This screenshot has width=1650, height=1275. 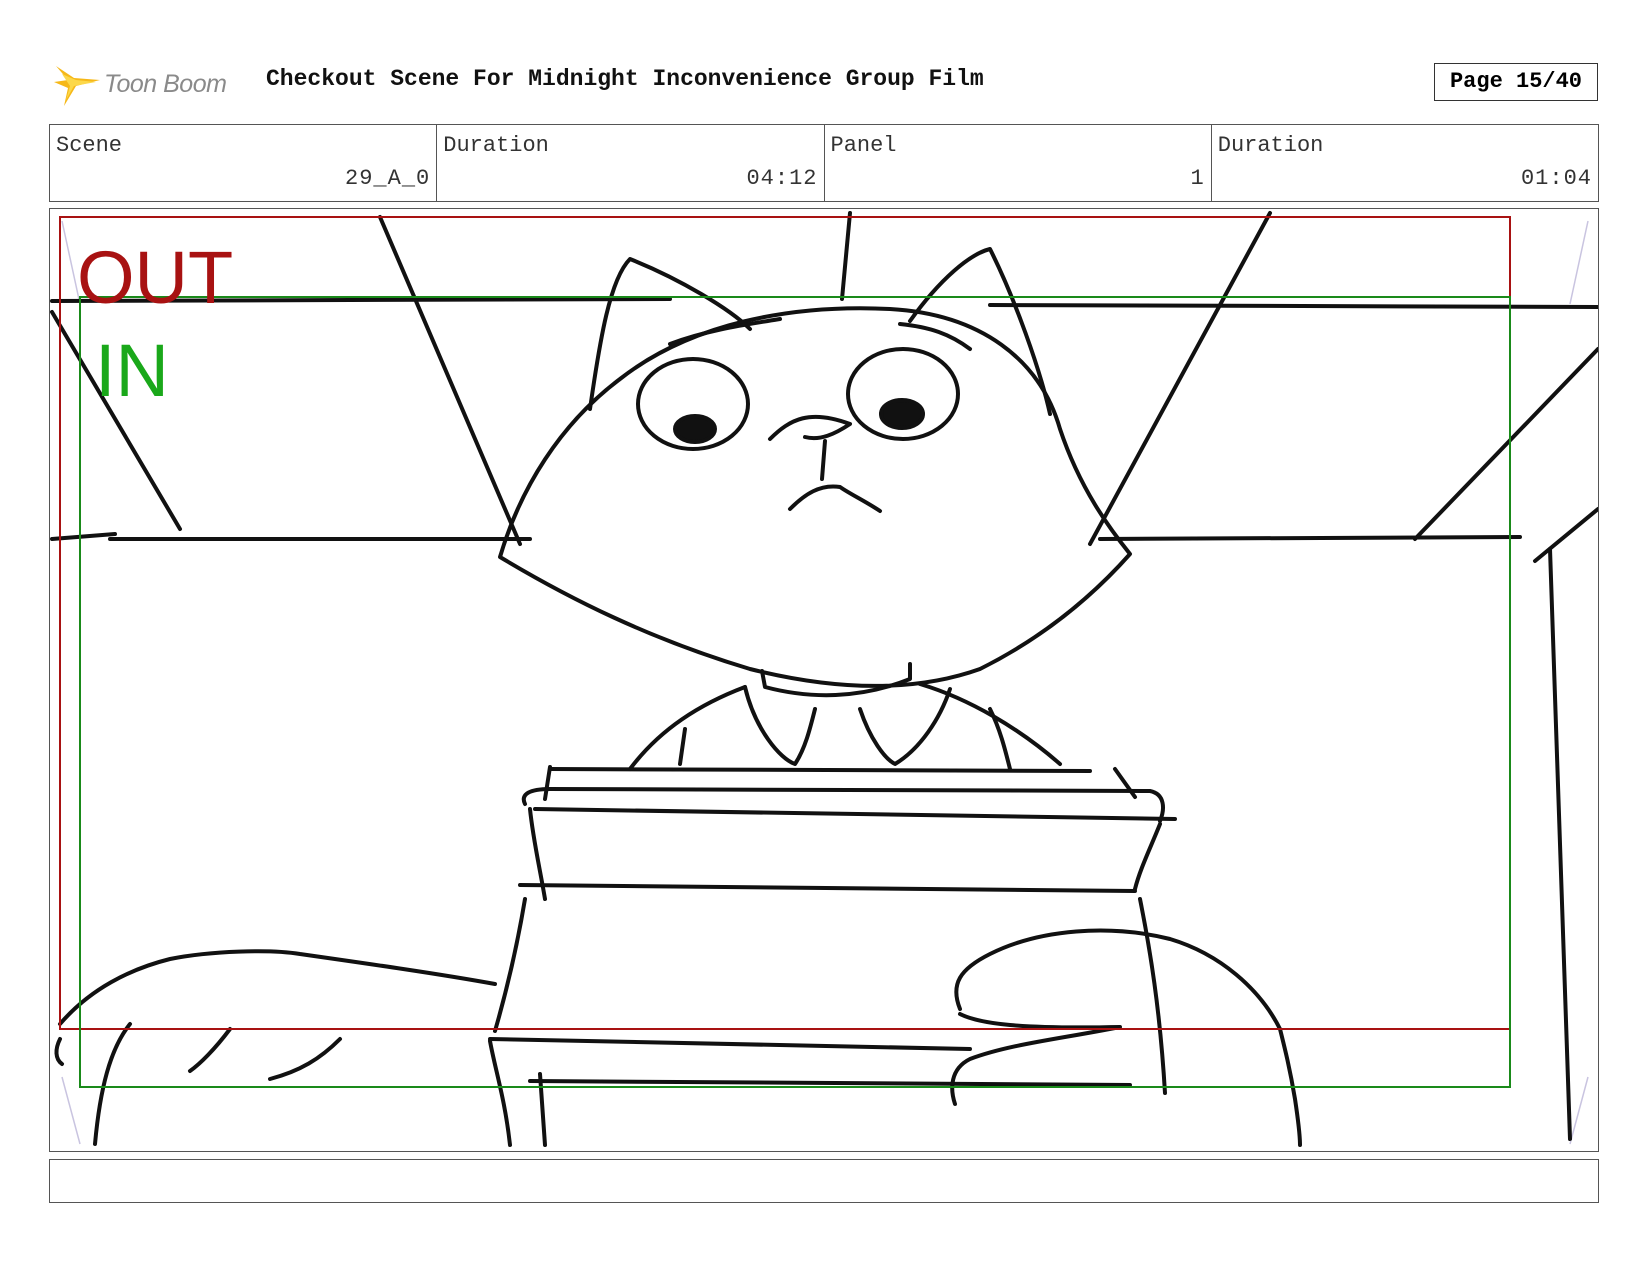 I want to click on page-indicator: Page 15/40, so click(x=1516, y=82).